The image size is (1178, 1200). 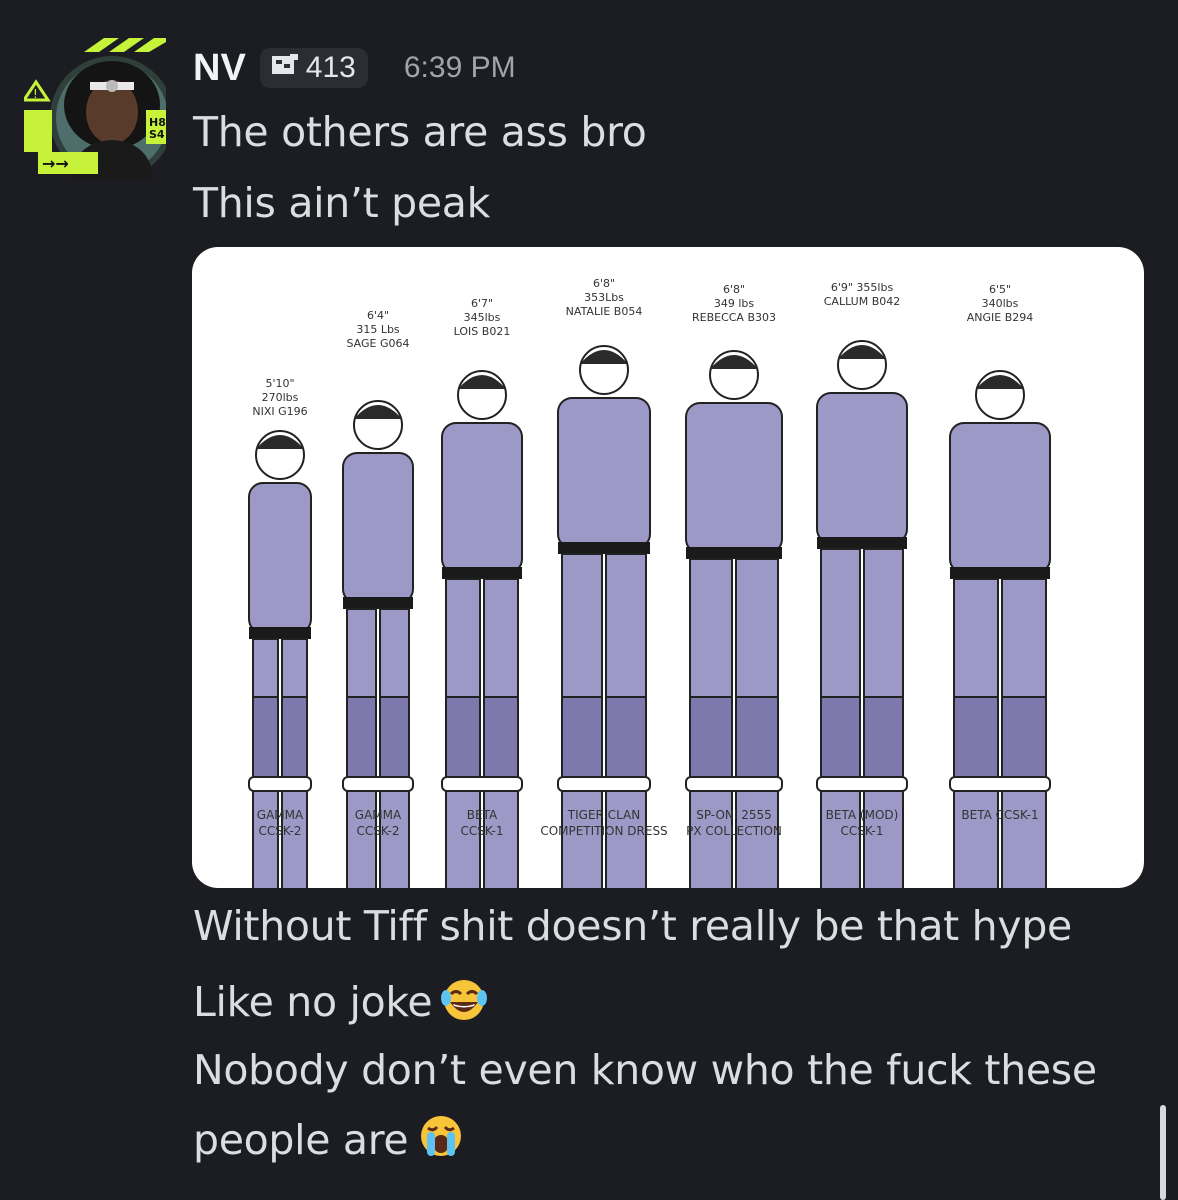 I want to click on character-stat-label: REBECCA B303, so click(x=734, y=317).